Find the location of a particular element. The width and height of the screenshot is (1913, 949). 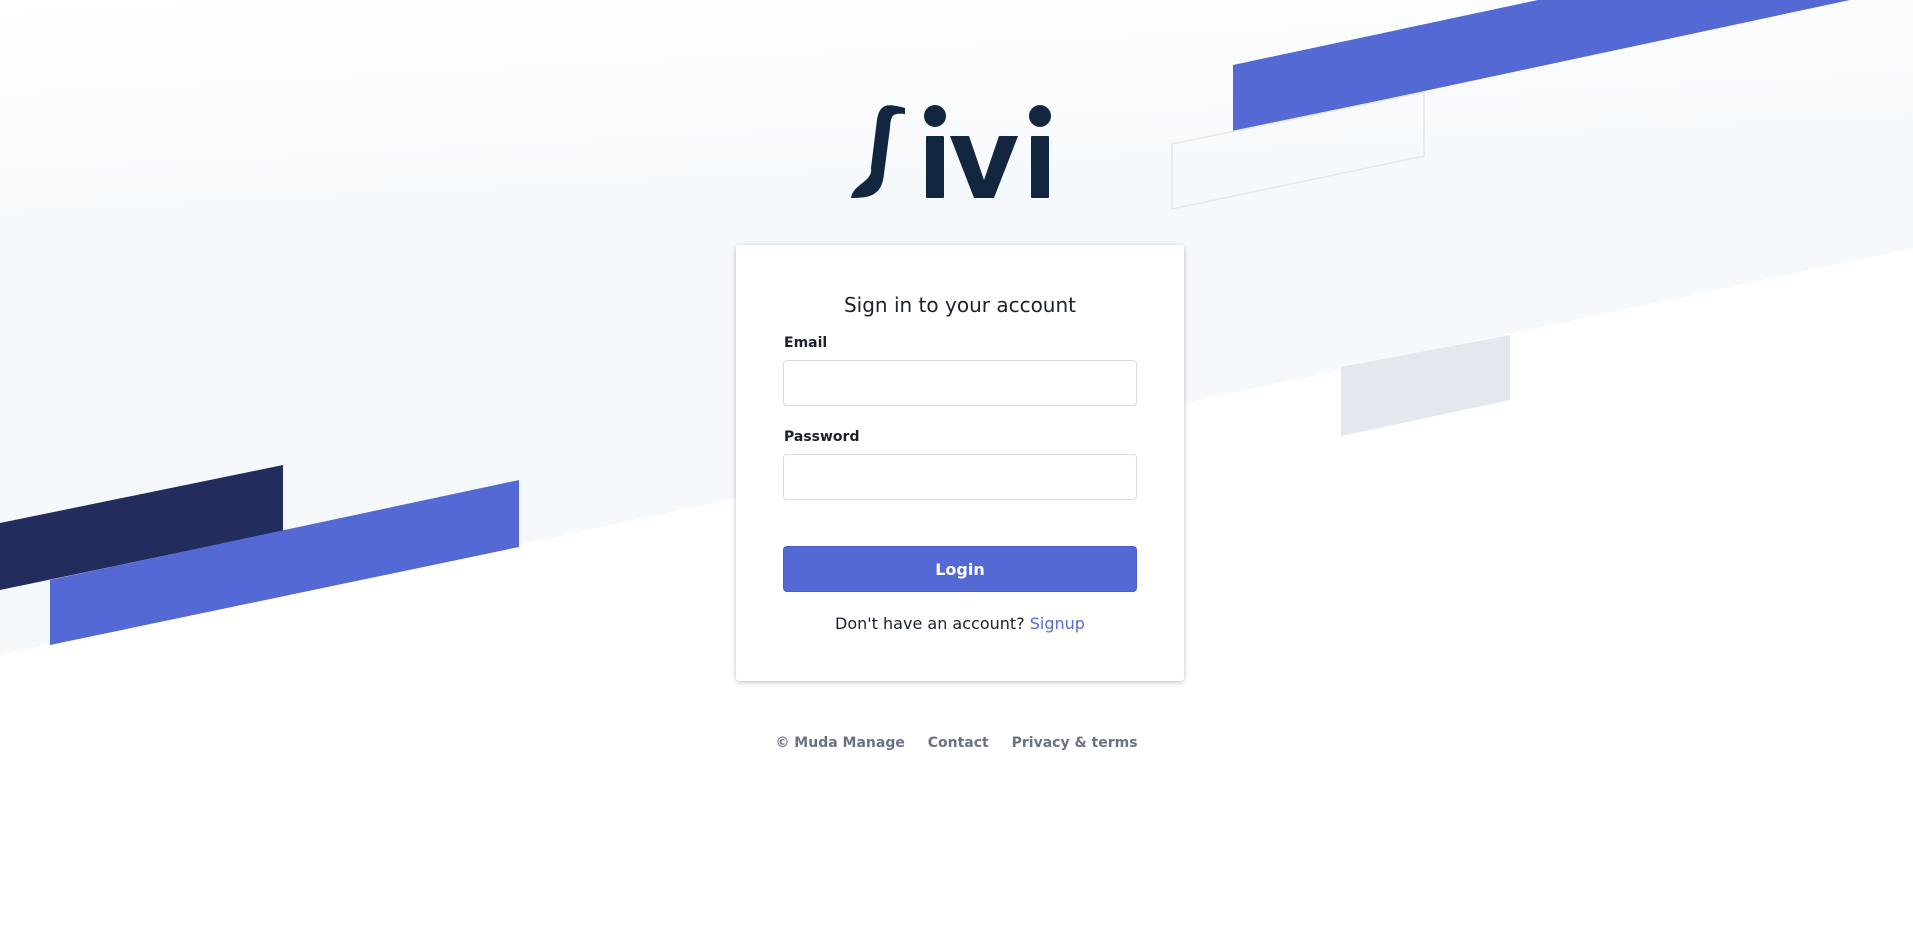

footer-contact-link: Contact is located at coordinates (958, 743).